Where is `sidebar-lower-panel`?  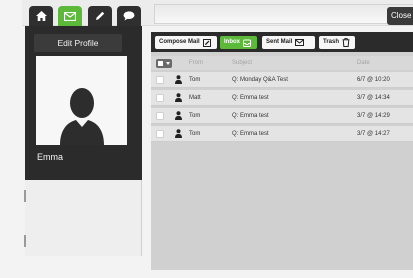
sidebar-lower-panel is located at coordinates (83, 218).